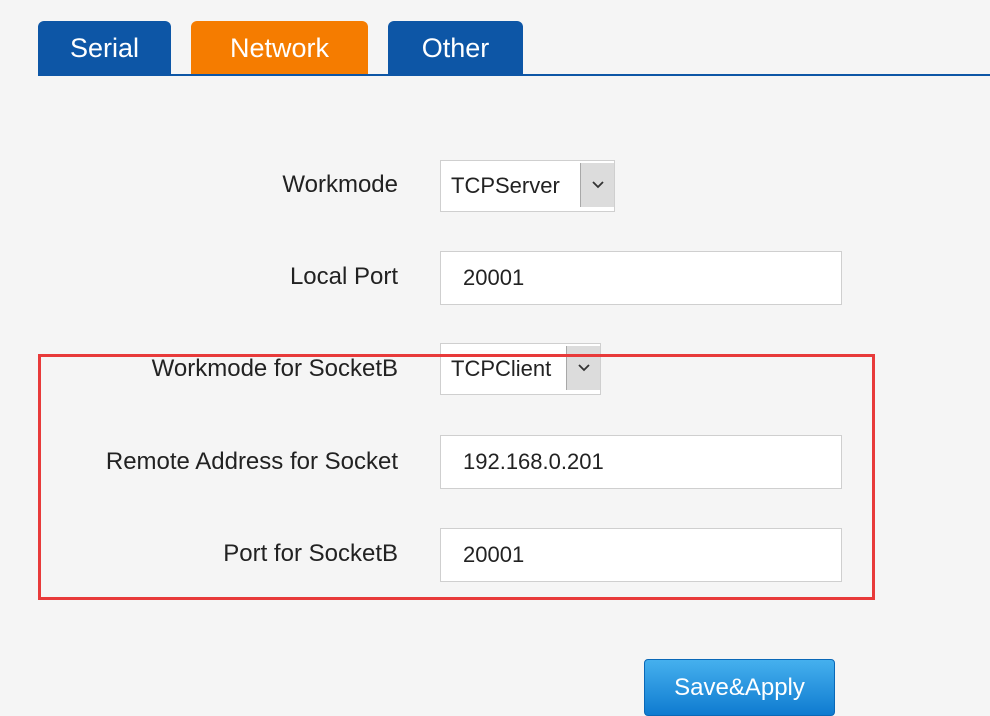 This screenshot has width=990, height=716. What do you see at coordinates (739, 687) in the screenshot?
I see `save-apply-button: Save&Apply` at bounding box center [739, 687].